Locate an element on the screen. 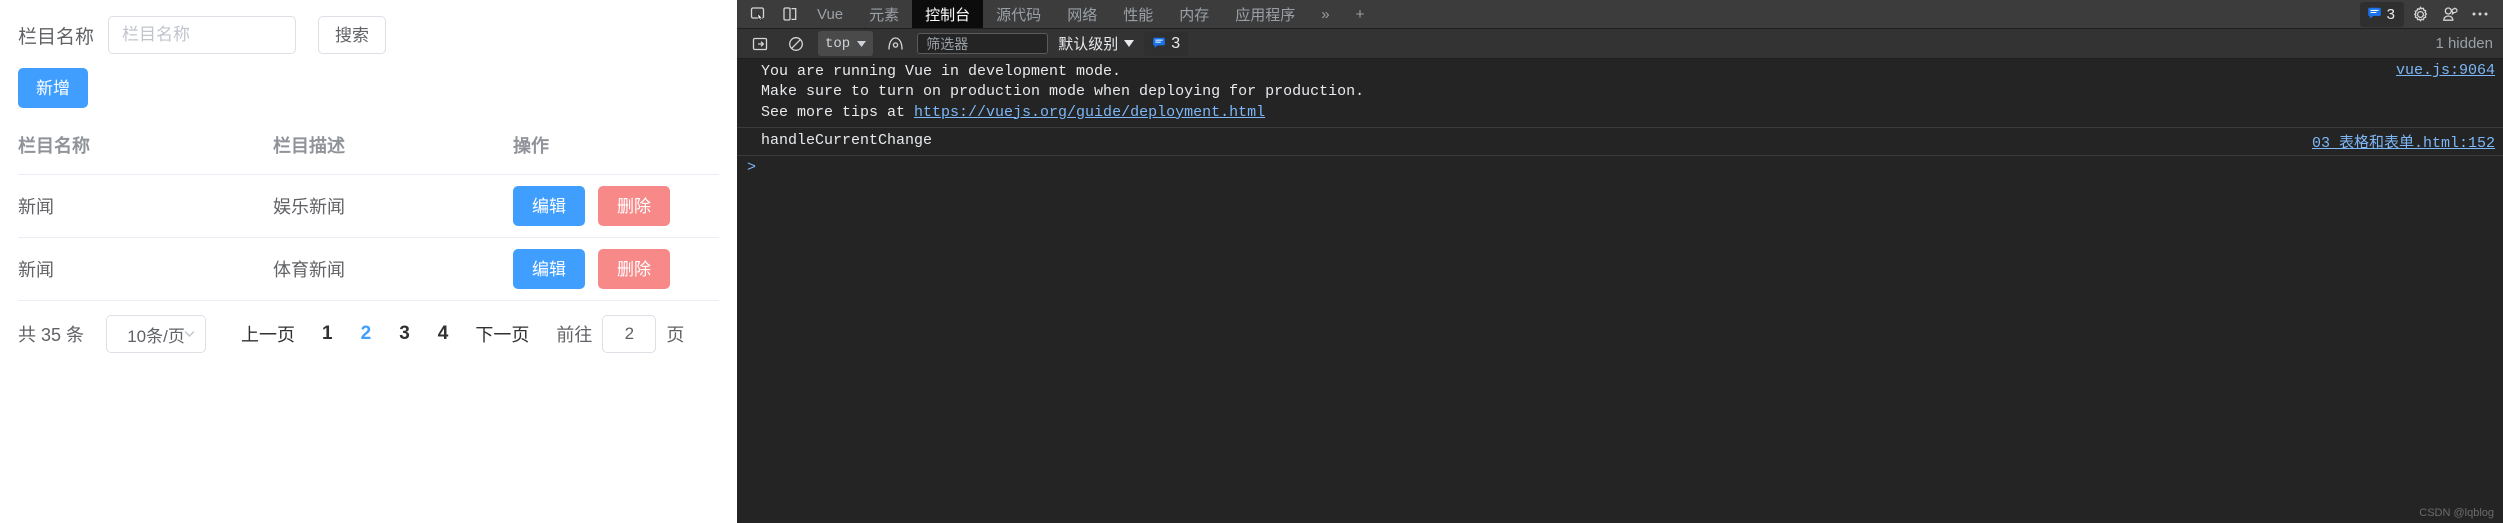  console-message-line: You are running Vue in development mode. is located at coordinates (941, 71).